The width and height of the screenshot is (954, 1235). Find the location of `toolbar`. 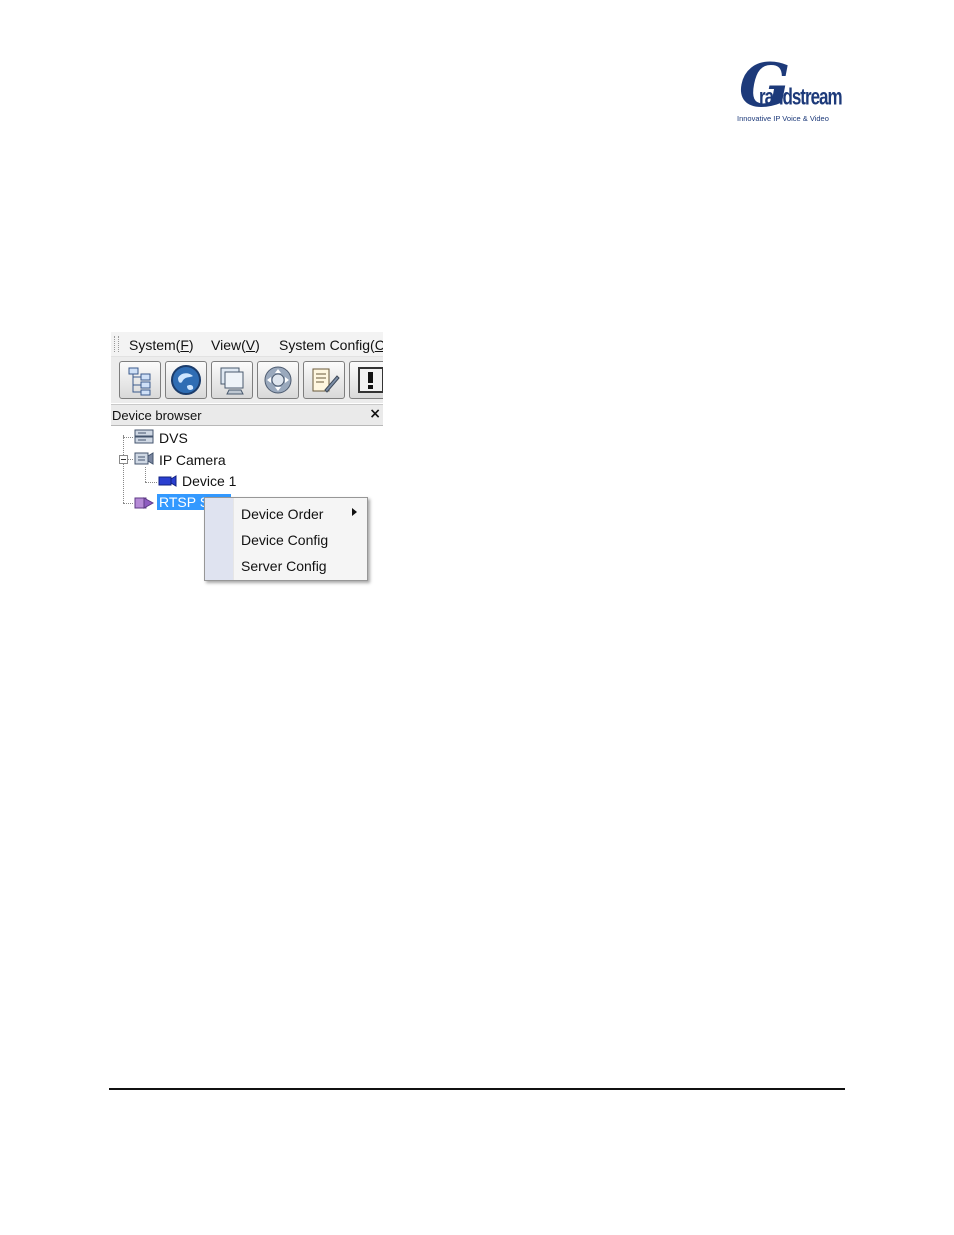

toolbar is located at coordinates (247, 380).